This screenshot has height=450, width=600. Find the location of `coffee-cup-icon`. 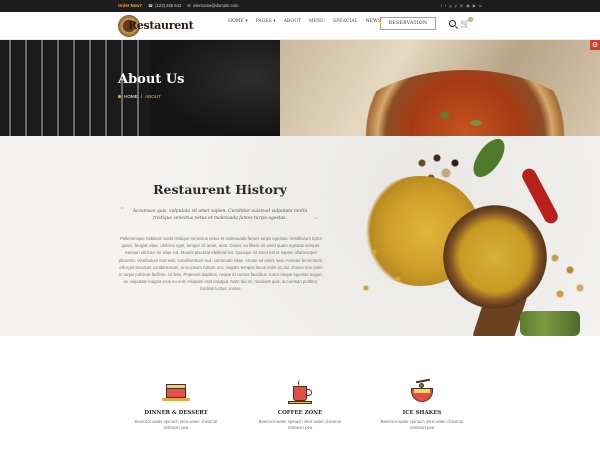

coffee-cup-icon is located at coordinates (300, 393).